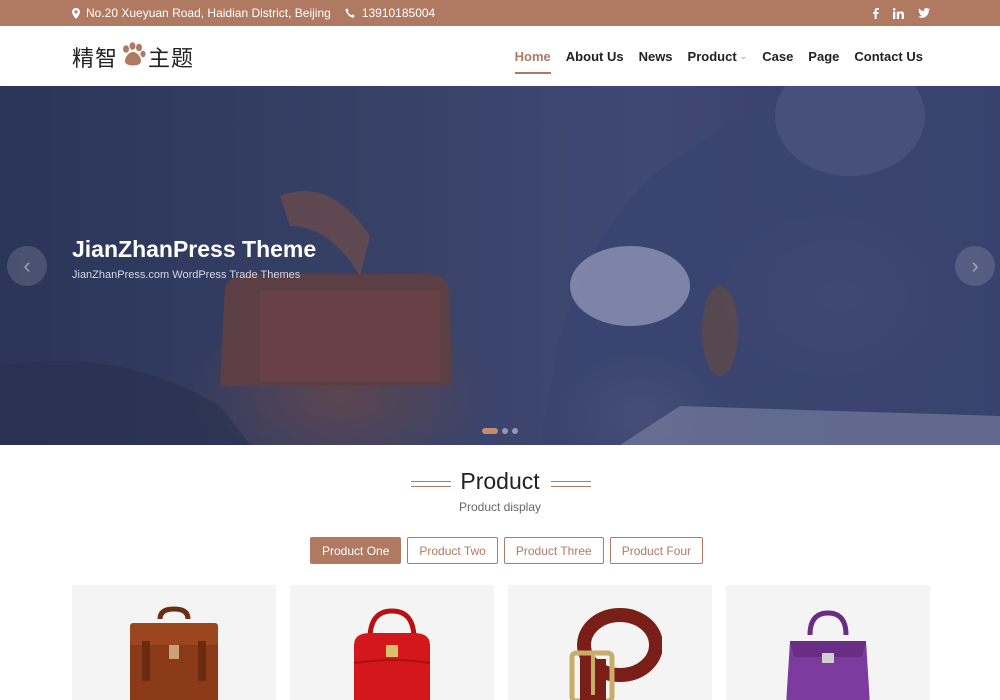  What do you see at coordinates (656, 550) in the screenshot?
I see `tab-product-four: Product Four` at bounding box center [656, 550].